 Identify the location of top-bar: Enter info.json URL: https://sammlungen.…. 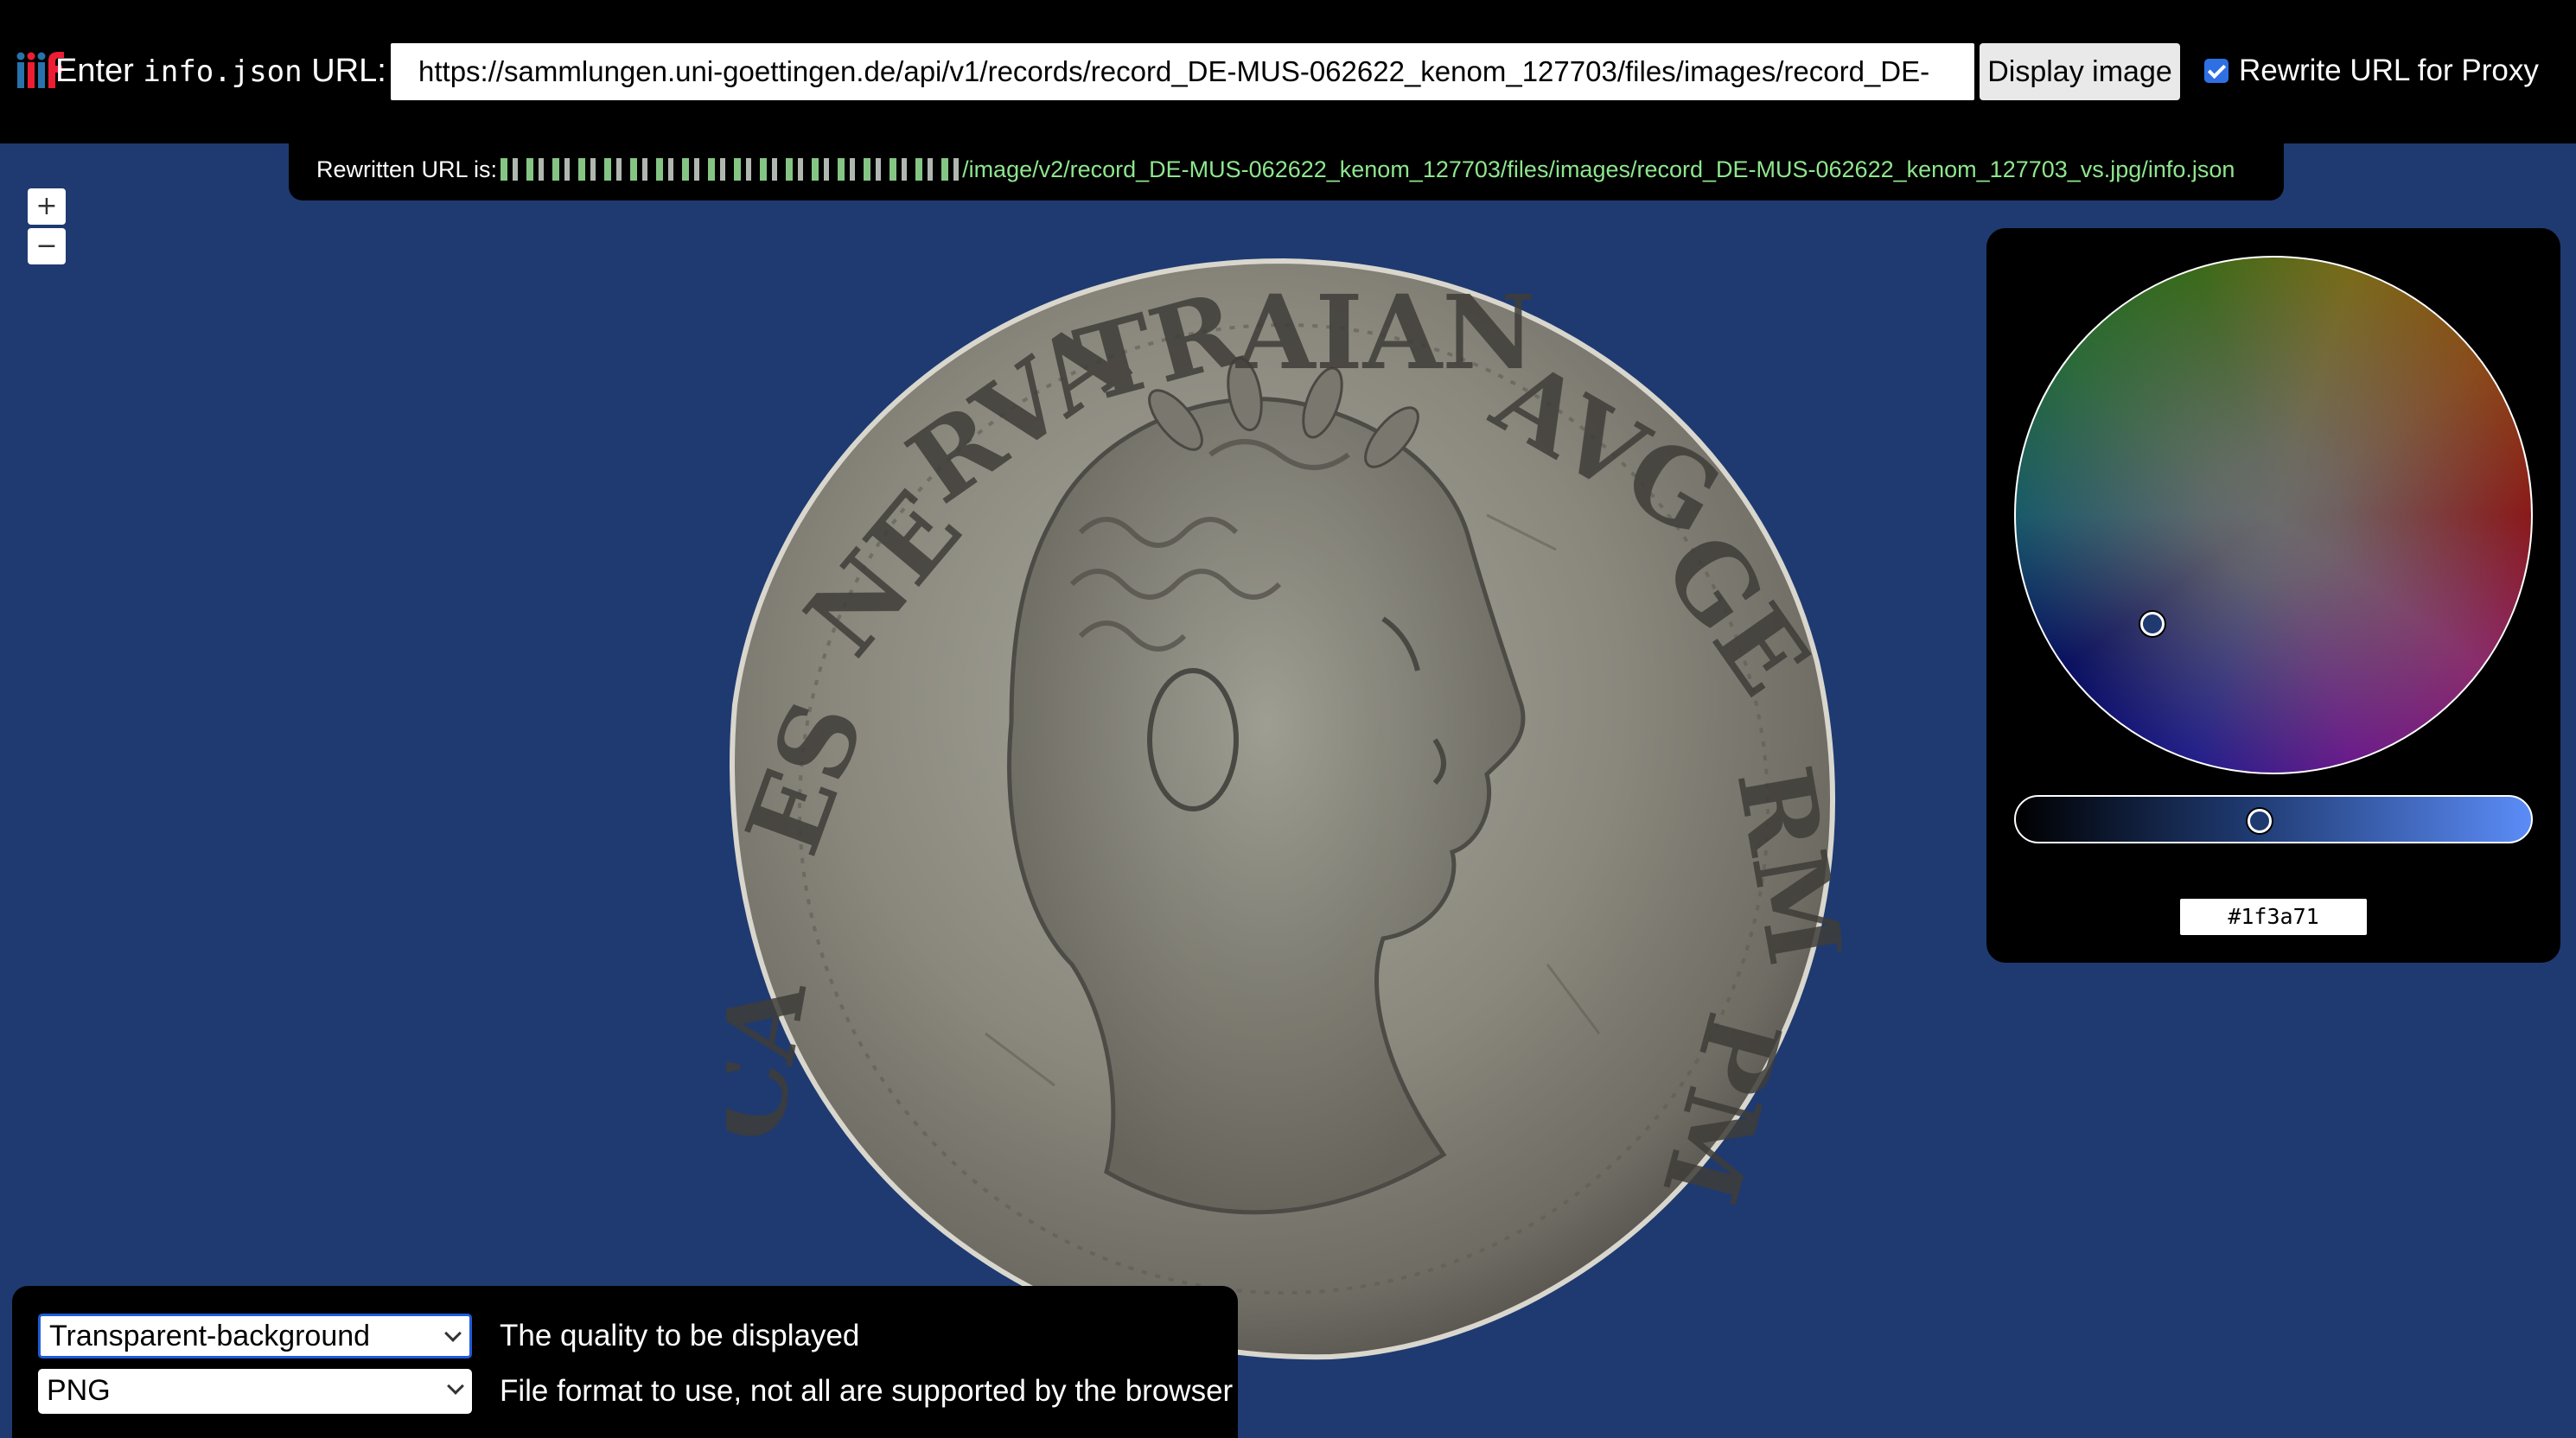
(1288, 71).